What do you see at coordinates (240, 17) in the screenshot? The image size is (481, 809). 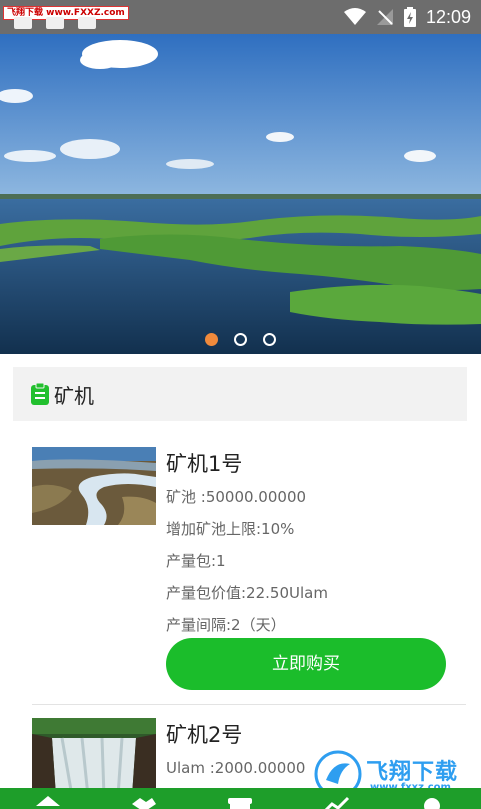 I see `status-bar: 飞翔下载 www.FXXZ.com 12:09` at bounding box center [240, 17].